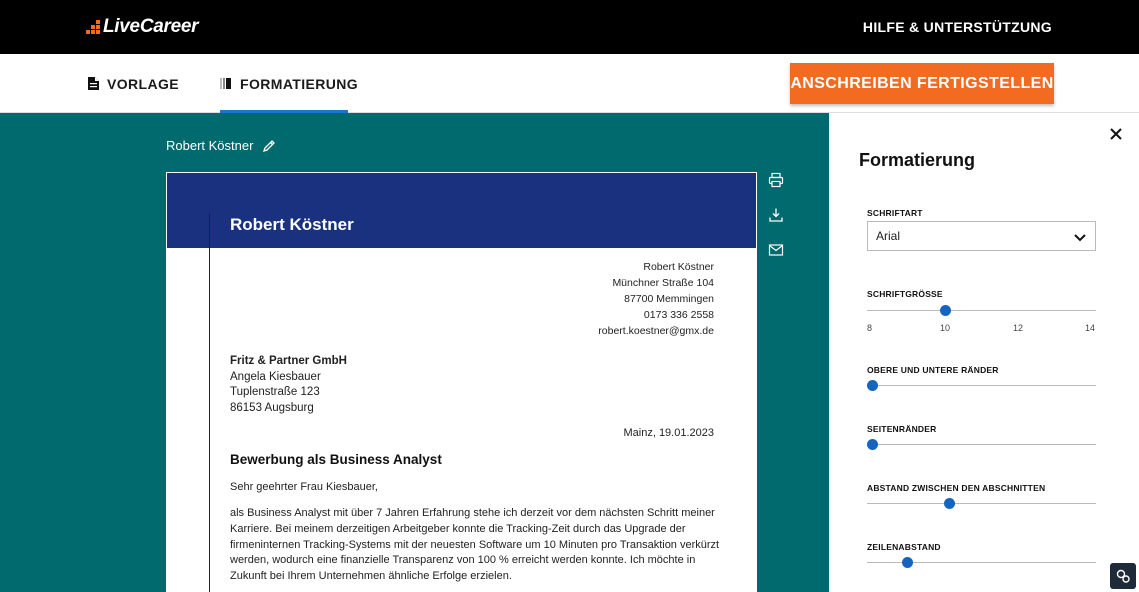  What do you see at coordinates (669, 299) in the screenshot?
I see `sender-city: 87700 Memmingen` at bounding box center [669, 299].